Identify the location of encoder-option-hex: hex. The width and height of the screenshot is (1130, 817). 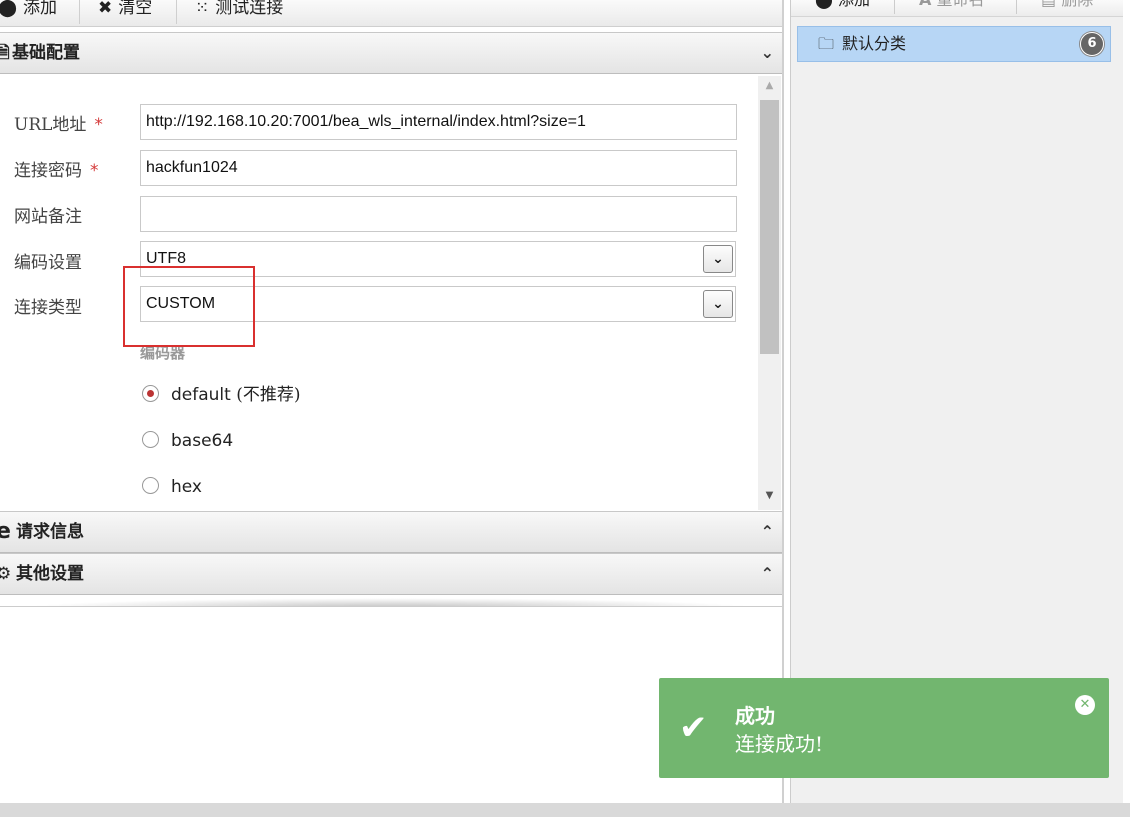
(172, 487).